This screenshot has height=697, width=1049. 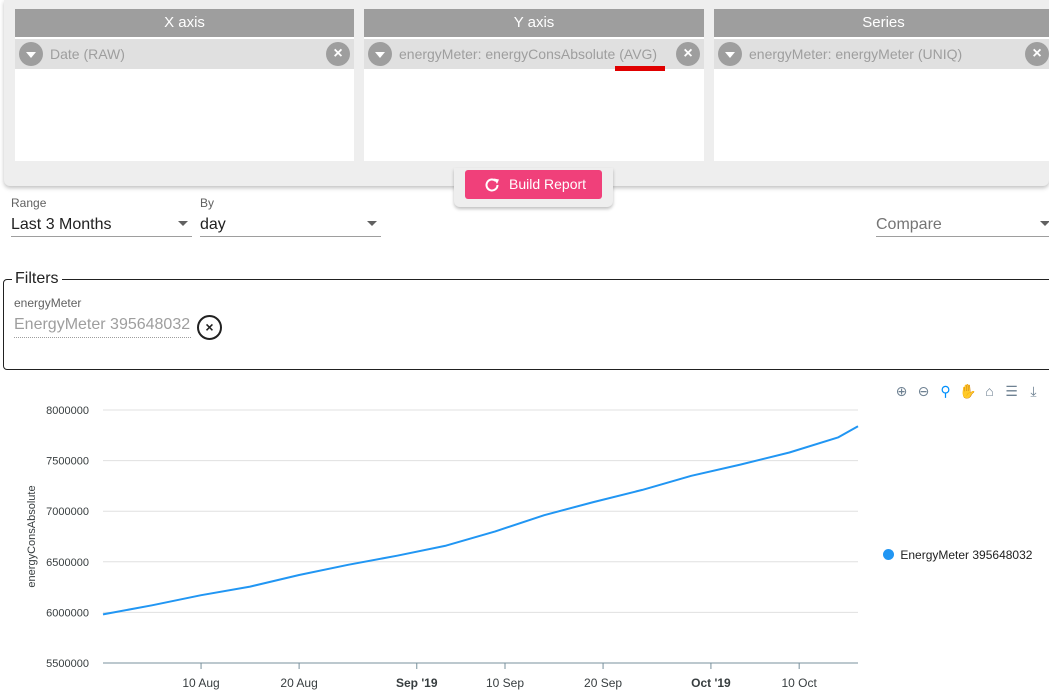 I want to click on chart-legend: EnergyMeter 395648032, so click(x=957, y=555).